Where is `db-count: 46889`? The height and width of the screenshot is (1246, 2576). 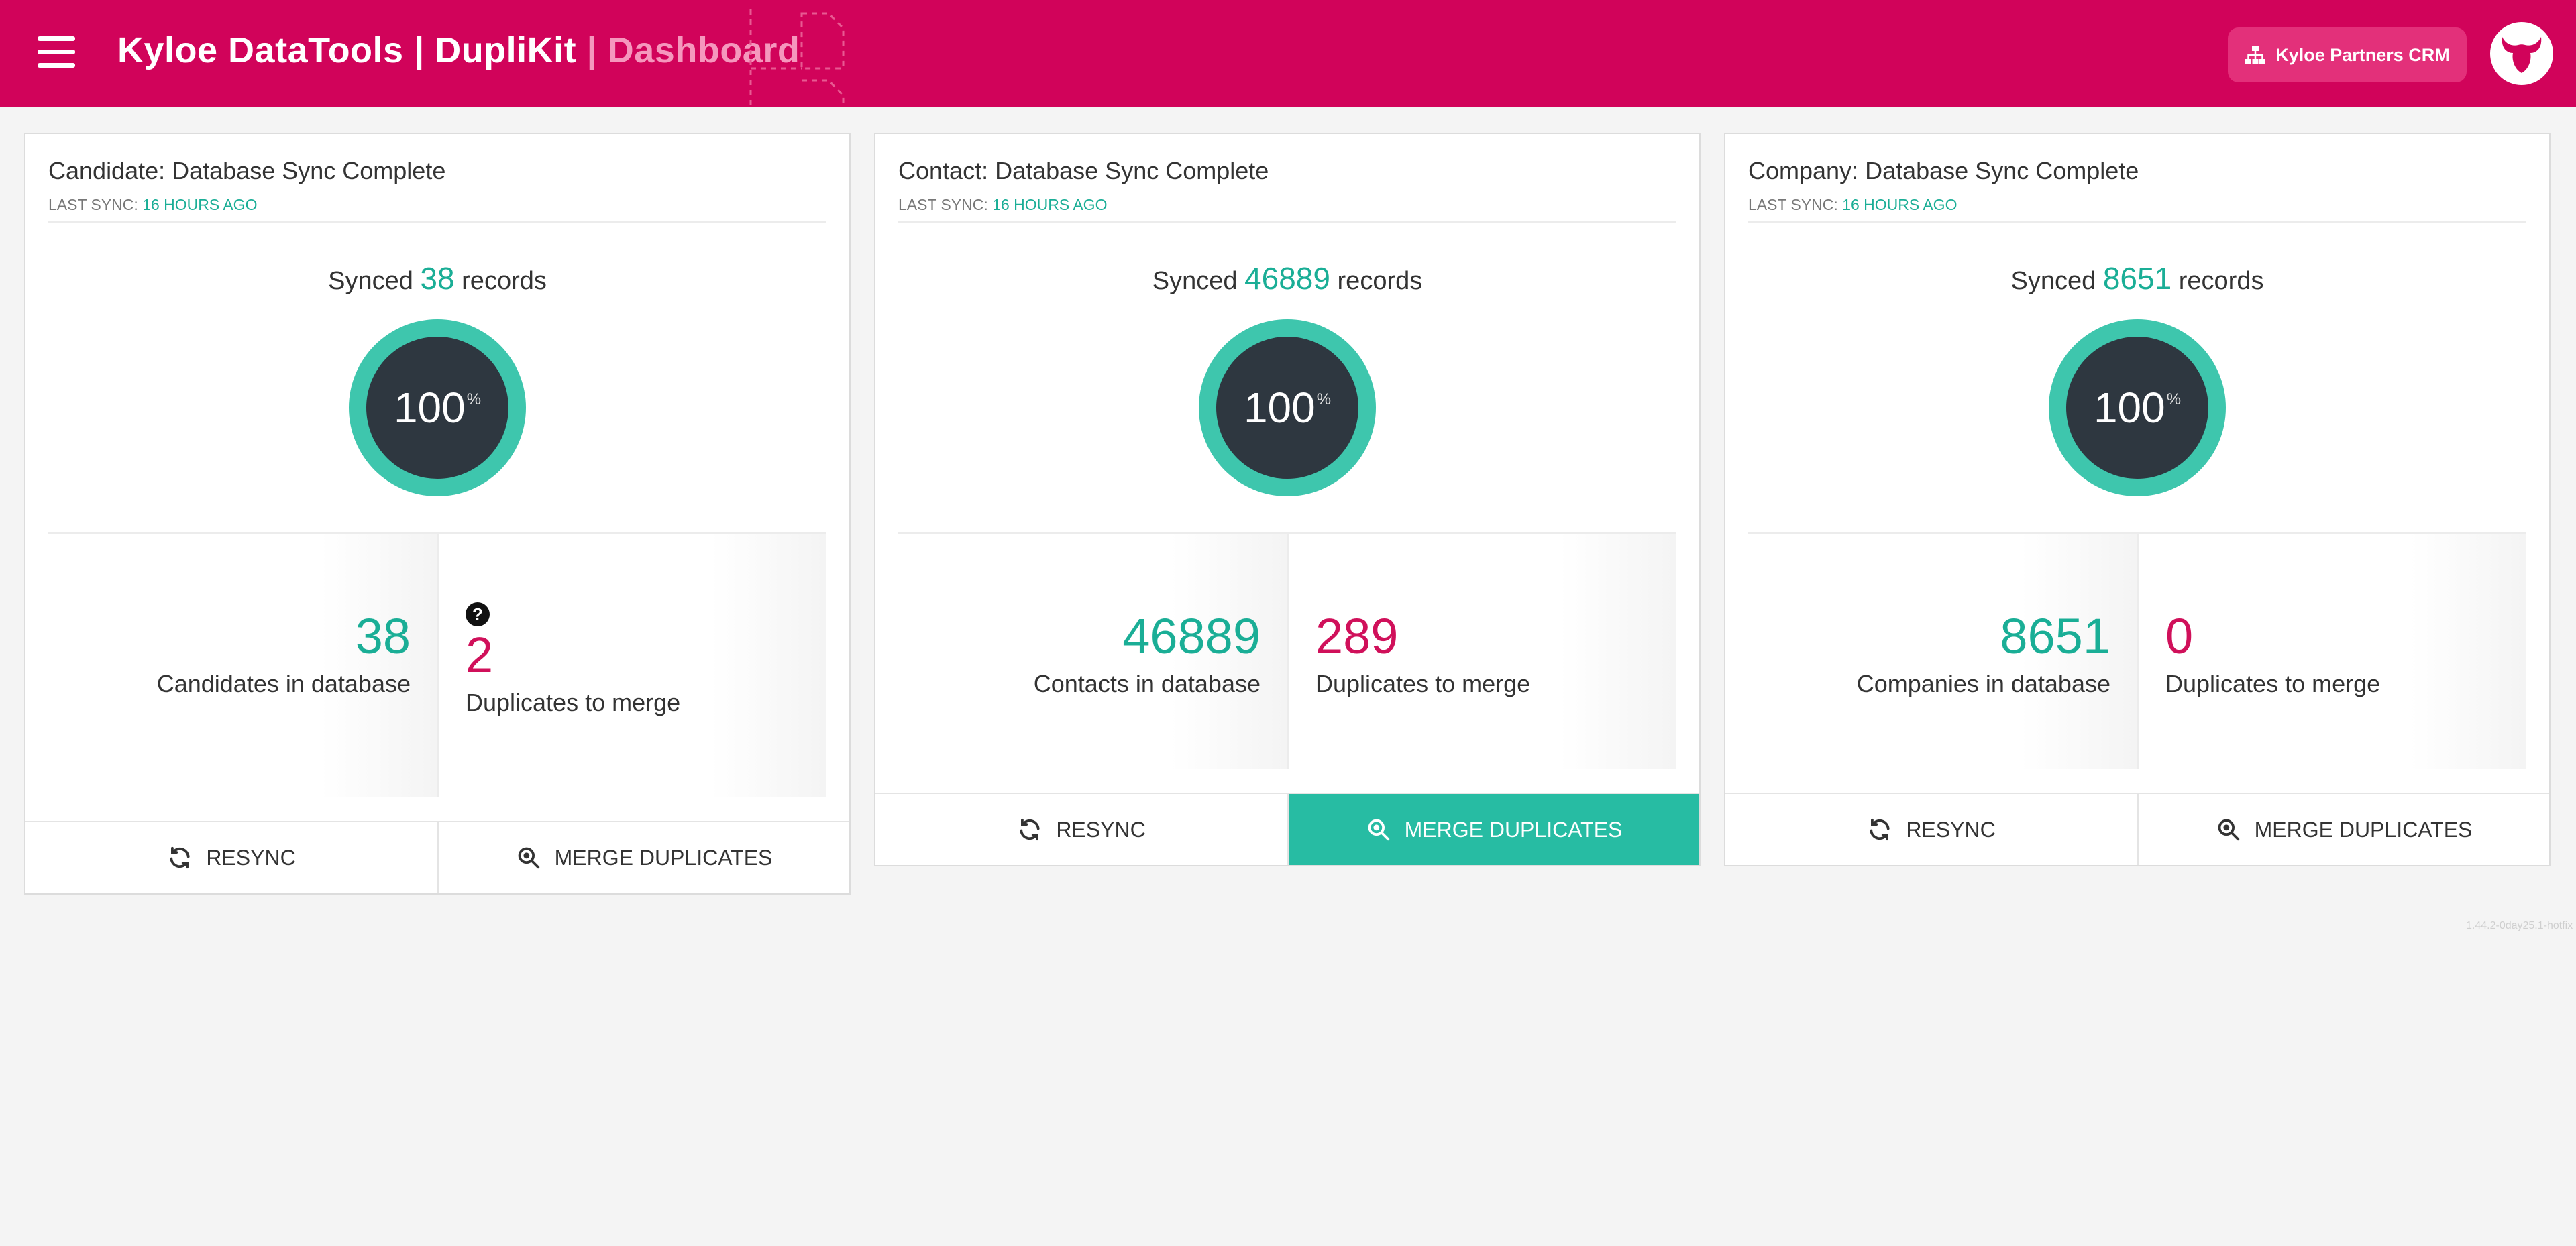 db-count: 46889 is located at coordinates (1191, 636).